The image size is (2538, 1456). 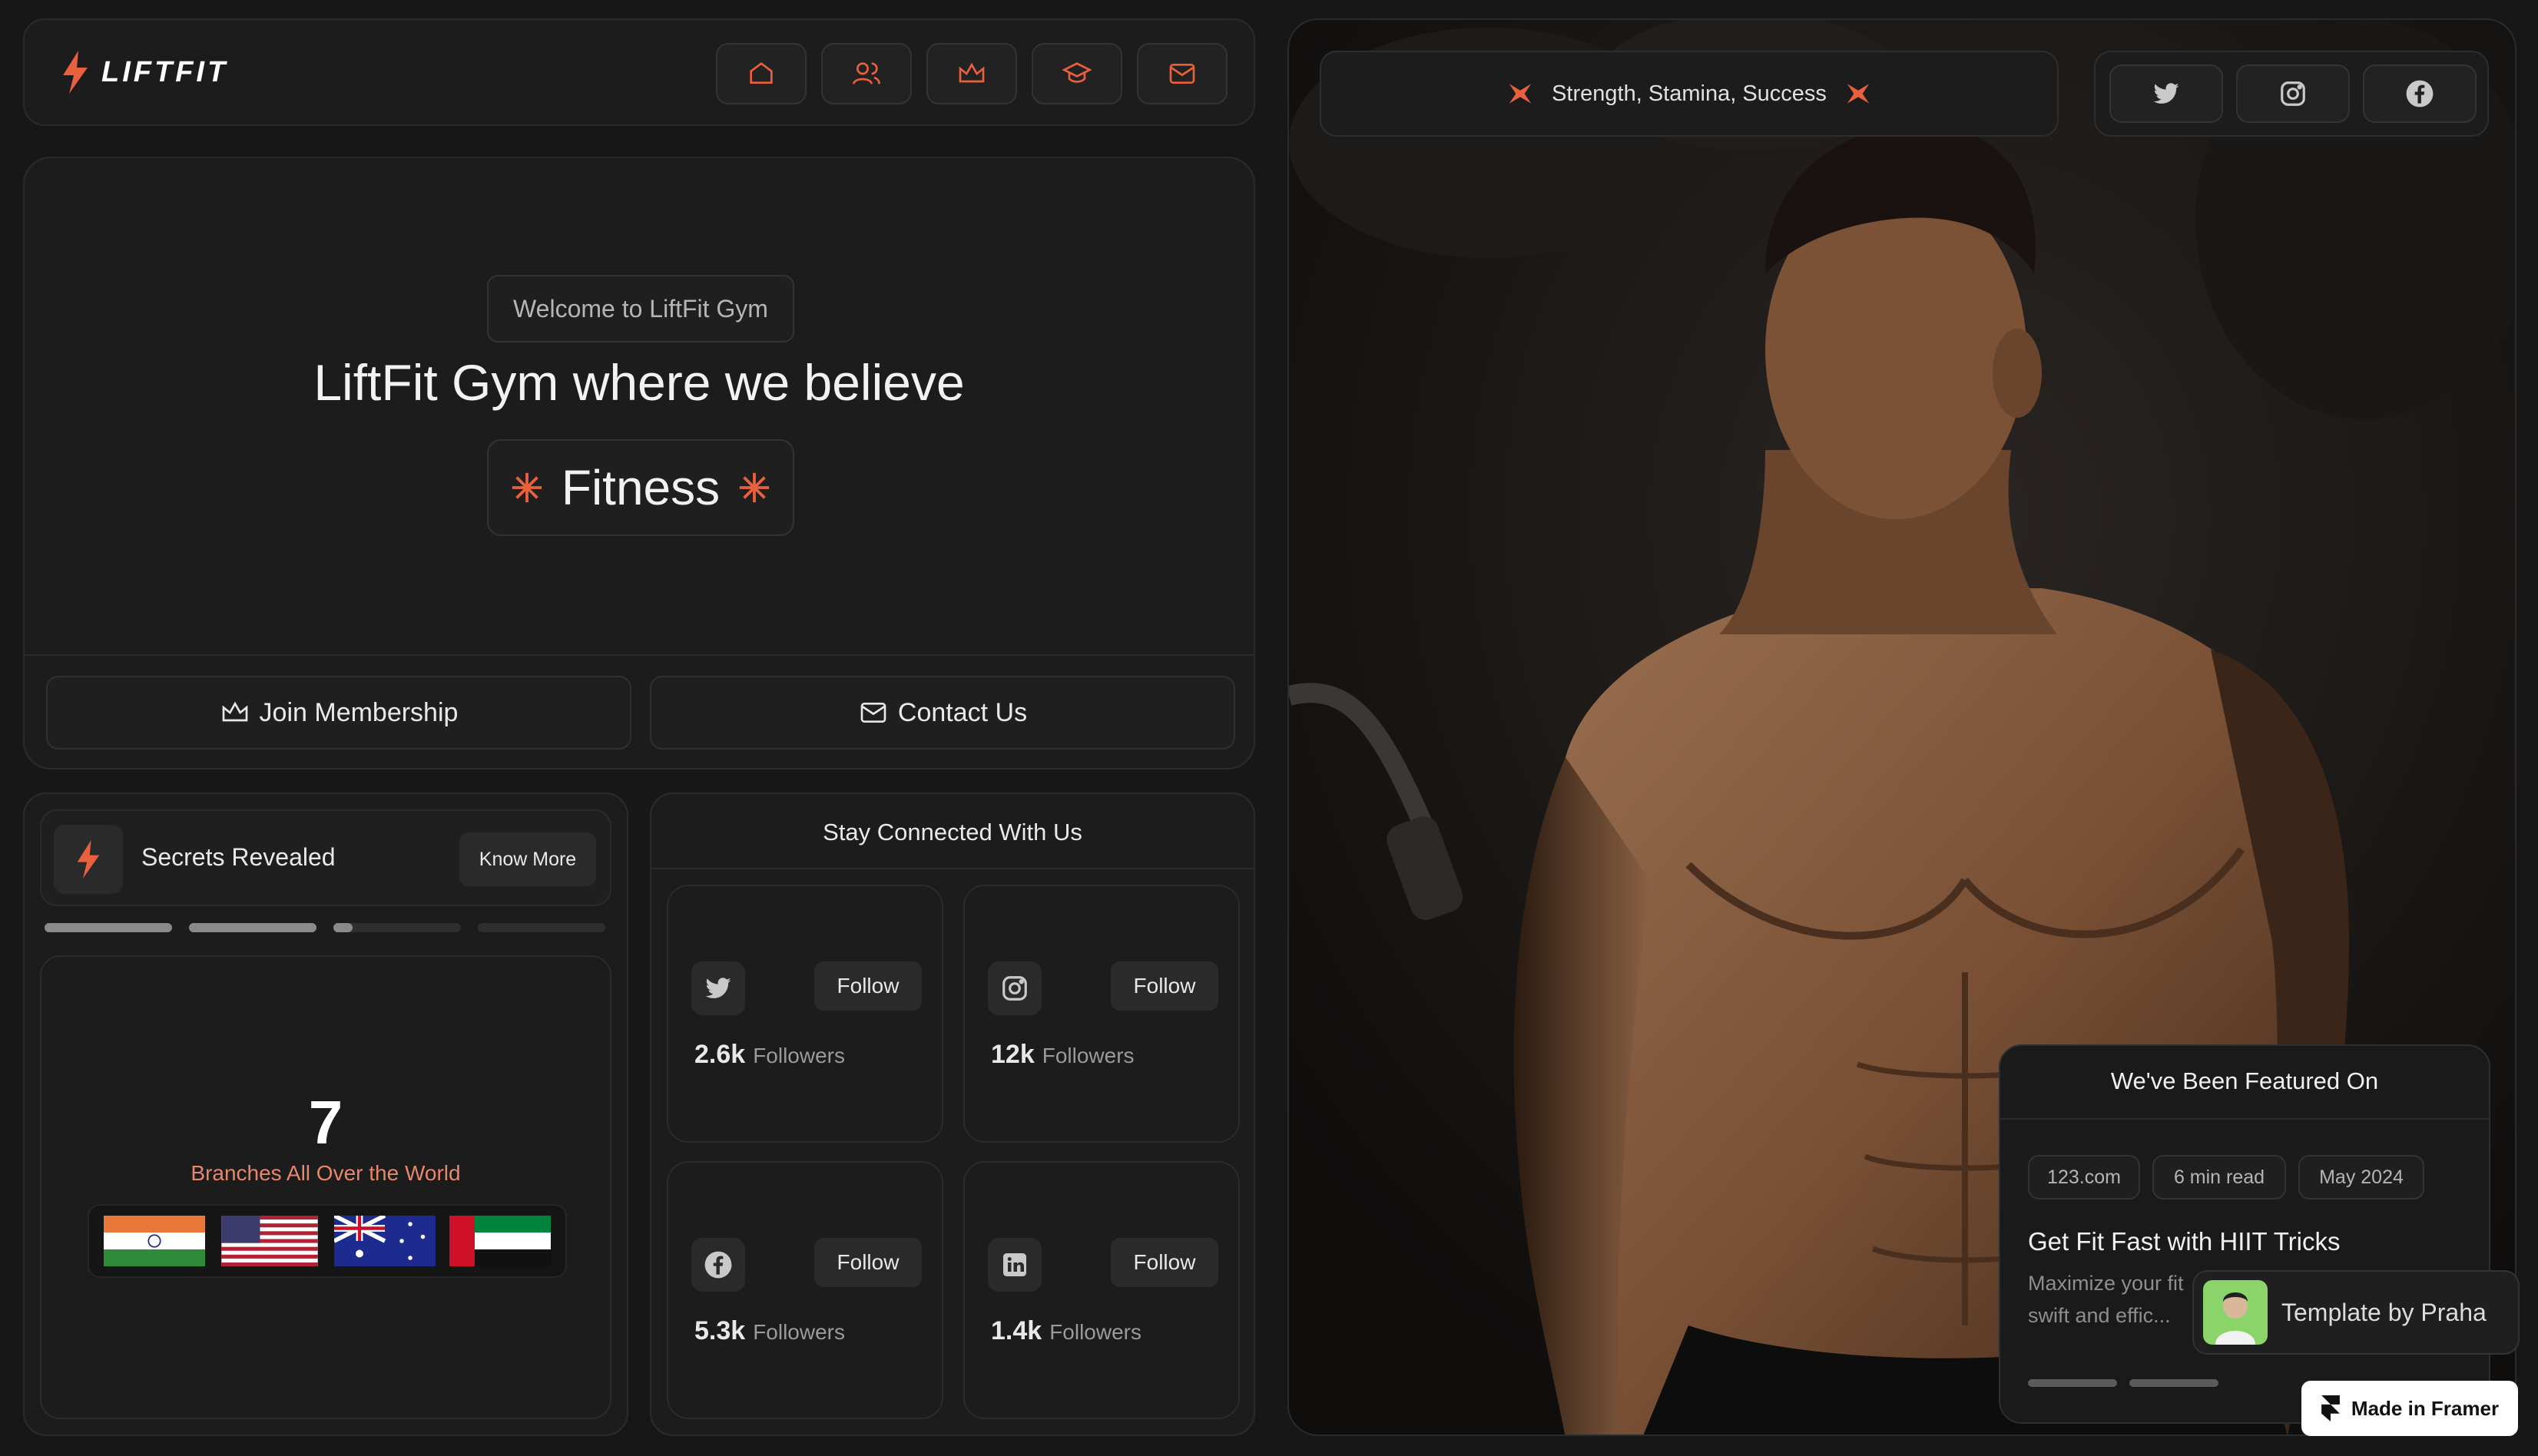 I want to click on follow-linkedin-button: Follow, so click(x=1164, y=1262).